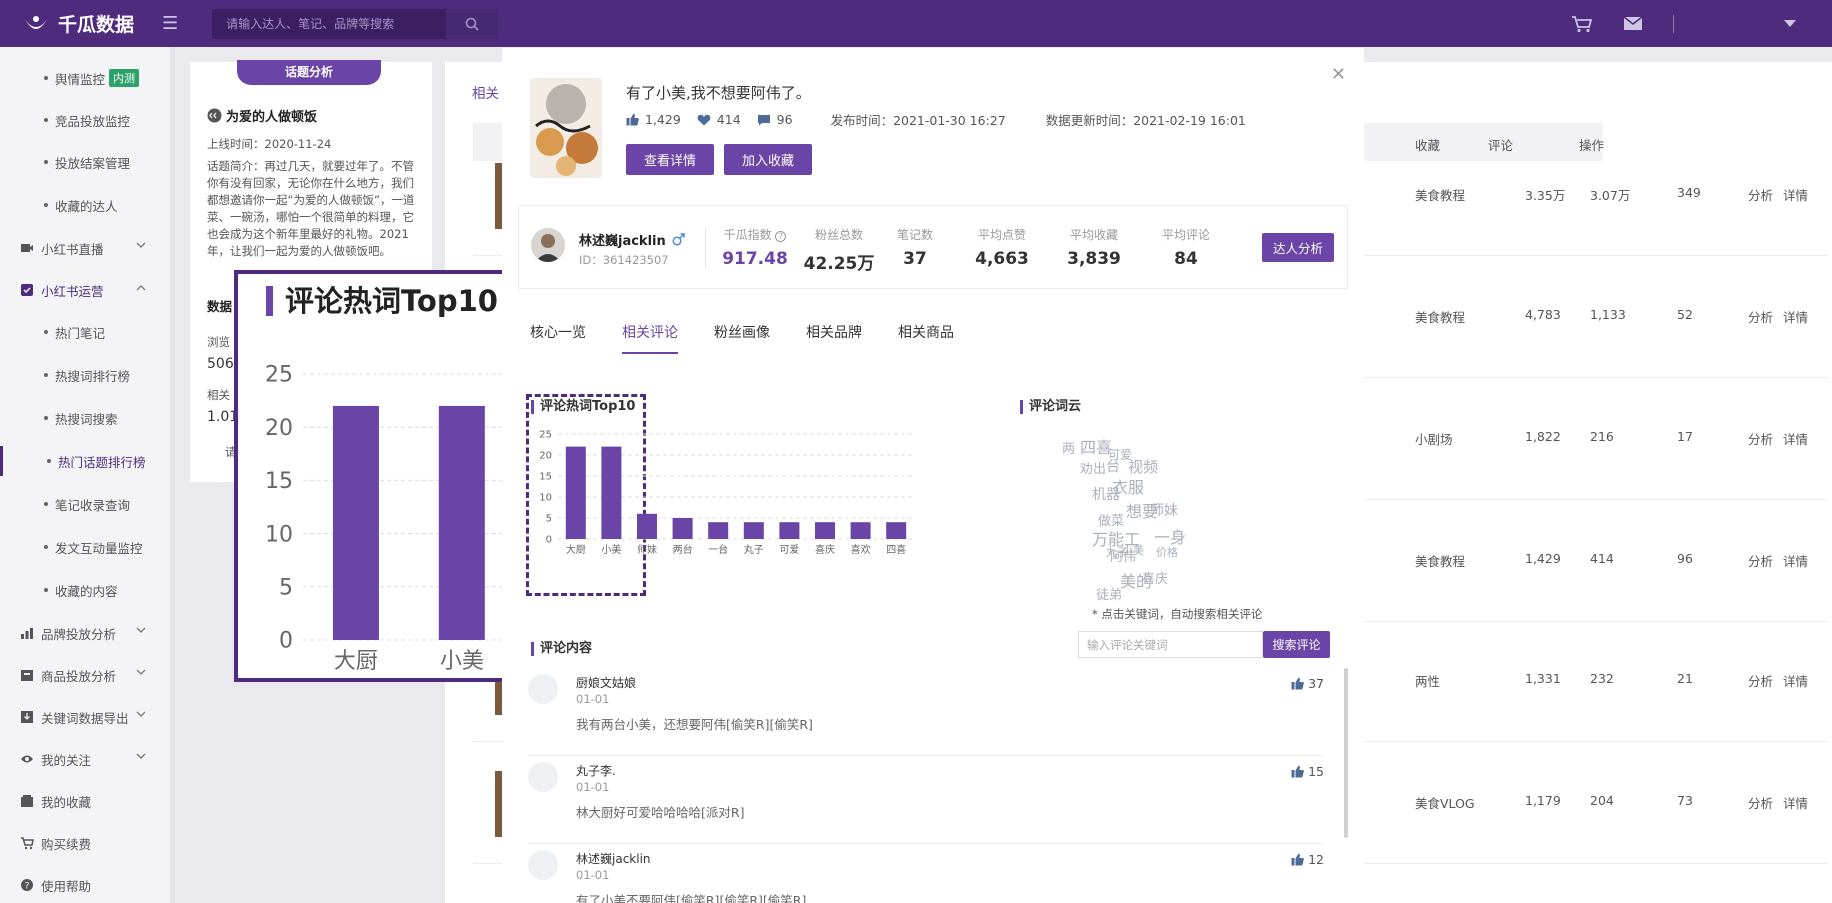 Image resolution: width=1832 pixels, height=903 pixels. Describe the element at coordinates (1109, 593) in the screenshot. I see `cloud-word: 徒弟` at that location.